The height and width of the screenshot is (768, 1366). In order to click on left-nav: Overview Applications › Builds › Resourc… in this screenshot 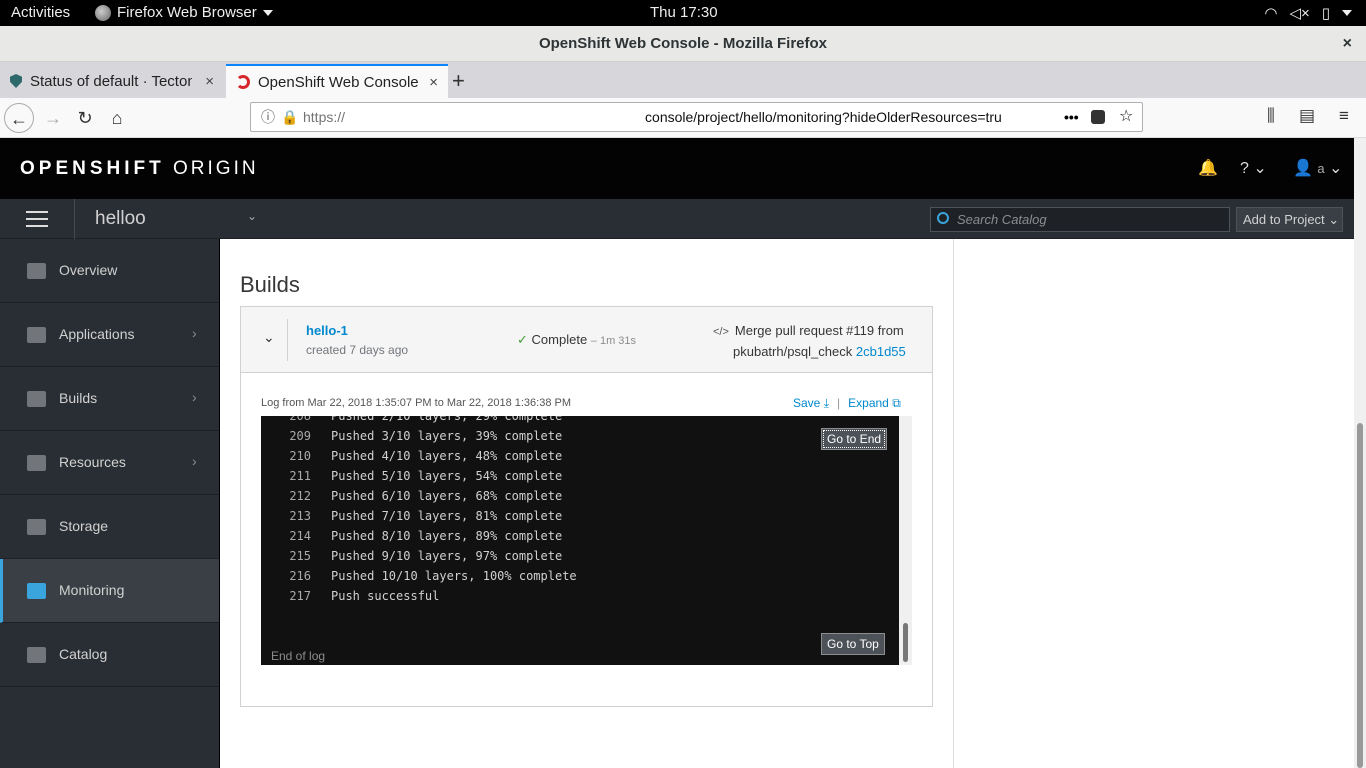, I will do `click(110, 503)`.